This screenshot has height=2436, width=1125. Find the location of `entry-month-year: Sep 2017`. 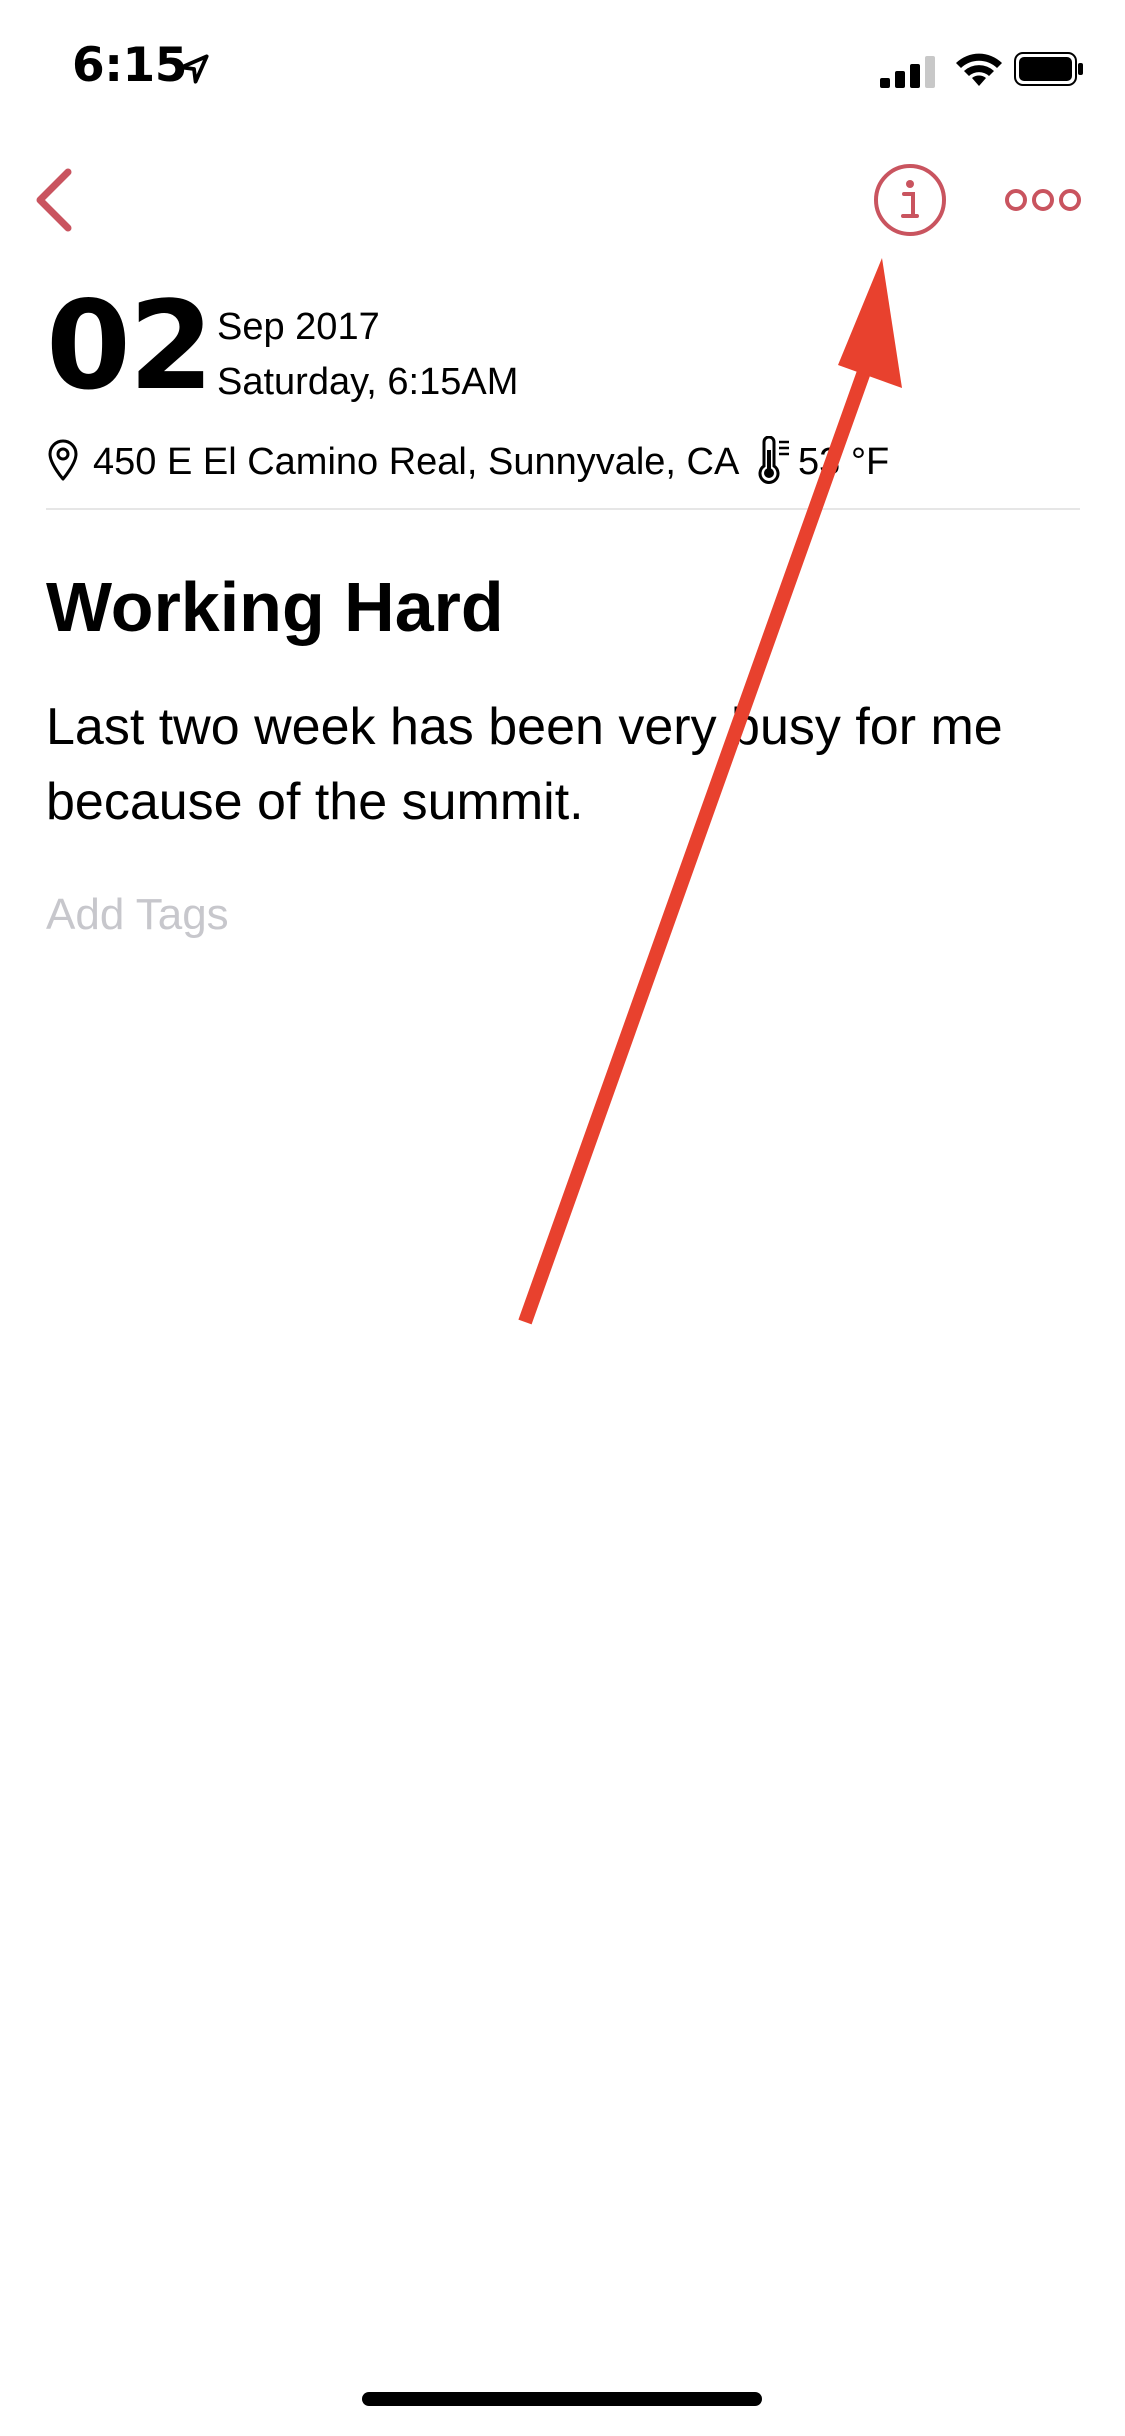

entry-month-year: Sep 2017 is located at coordinates (298, 327).